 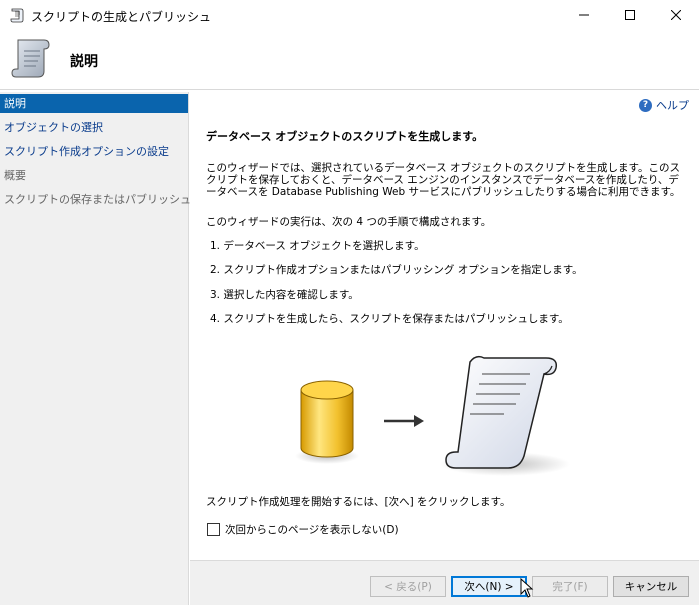 I want to click on step-item: 3. 選択した内容を確認します。, so click(x=284, y=295).